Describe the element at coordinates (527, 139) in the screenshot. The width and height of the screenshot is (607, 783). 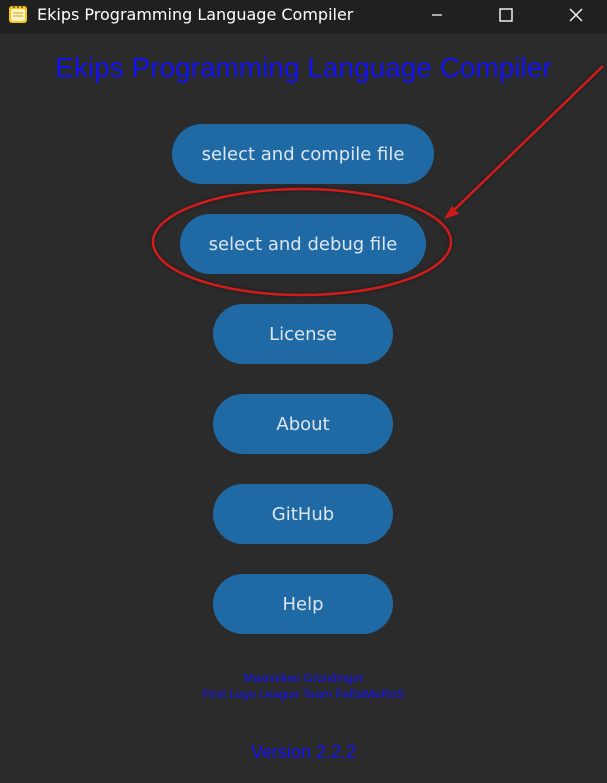
I see `pointer-arrow` at that location.